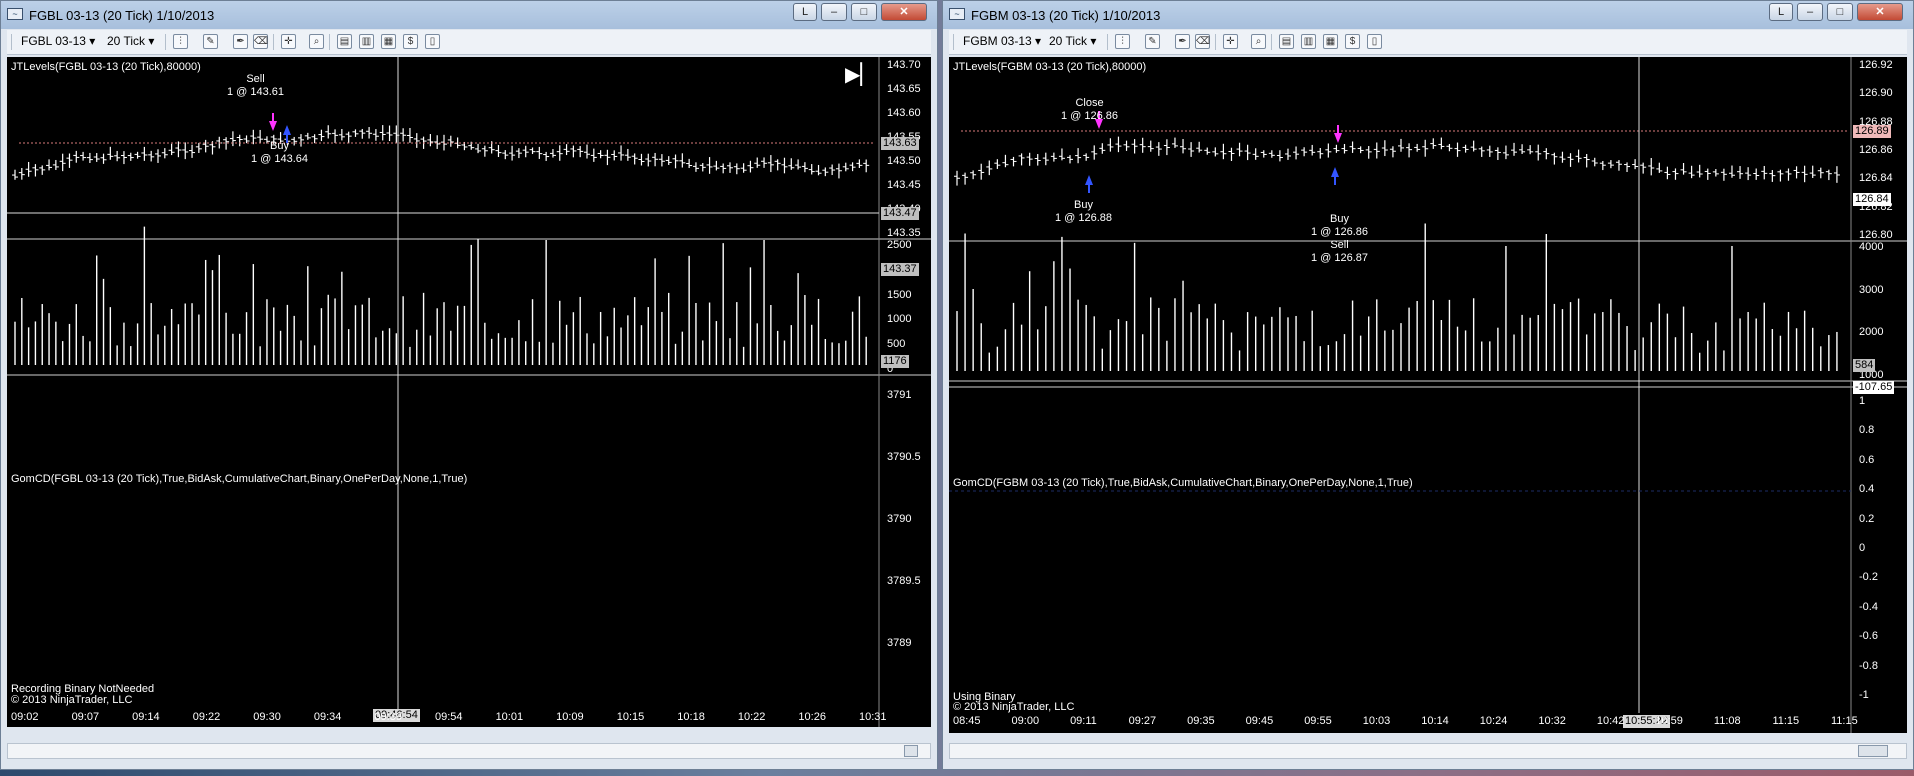 This screenshot has height=776, width=1914. I want to click on price-axis-tick: 126.84, so click(1876, 178).